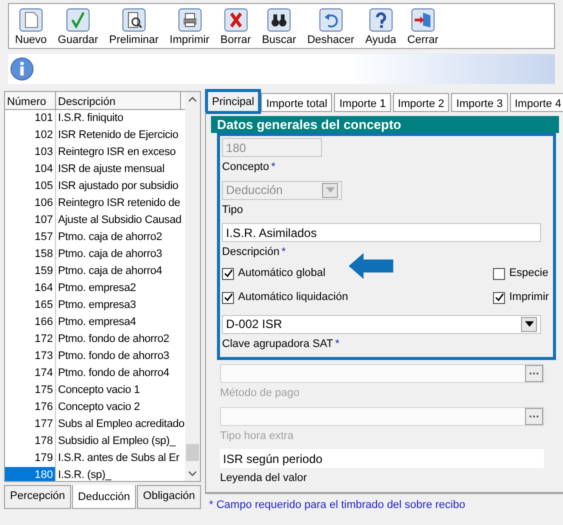 This screenshot has width=563, height=525. Describe the element at coordinates (235, 20) in the screenshot. I see `x-icon` at that location.